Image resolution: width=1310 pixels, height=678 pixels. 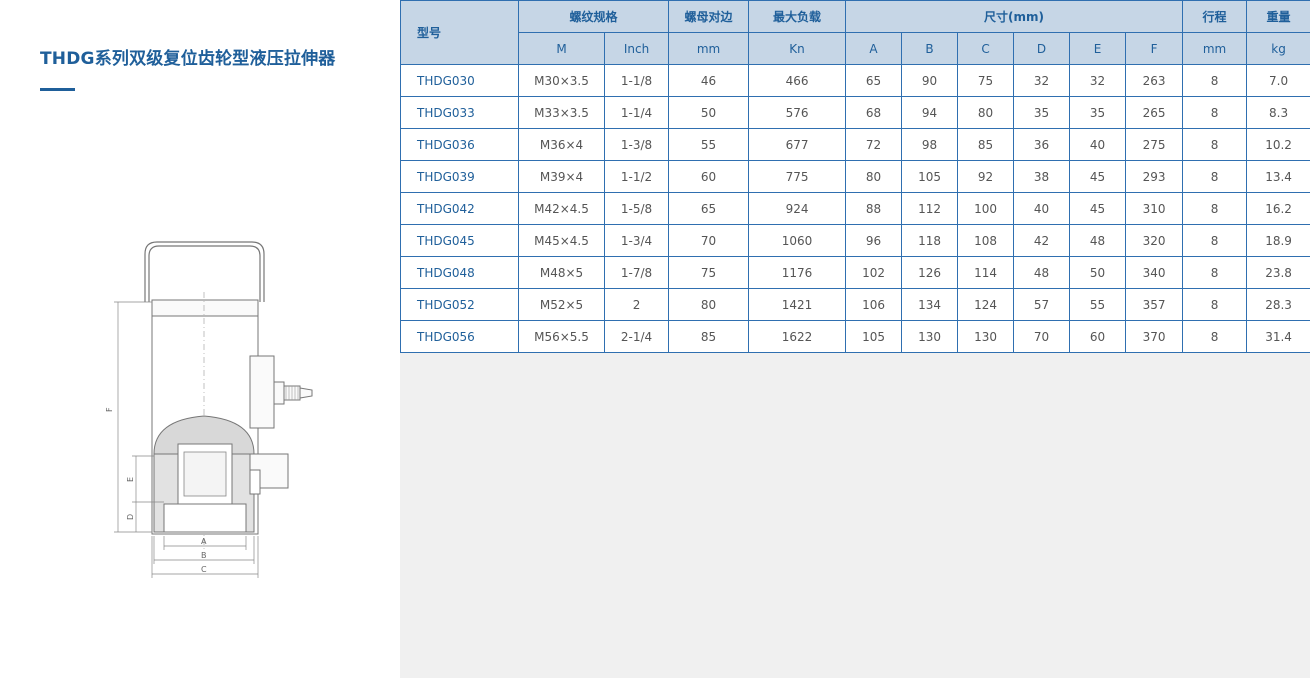 I want to click on dim-label-d: D, so click(x=130, y=517).